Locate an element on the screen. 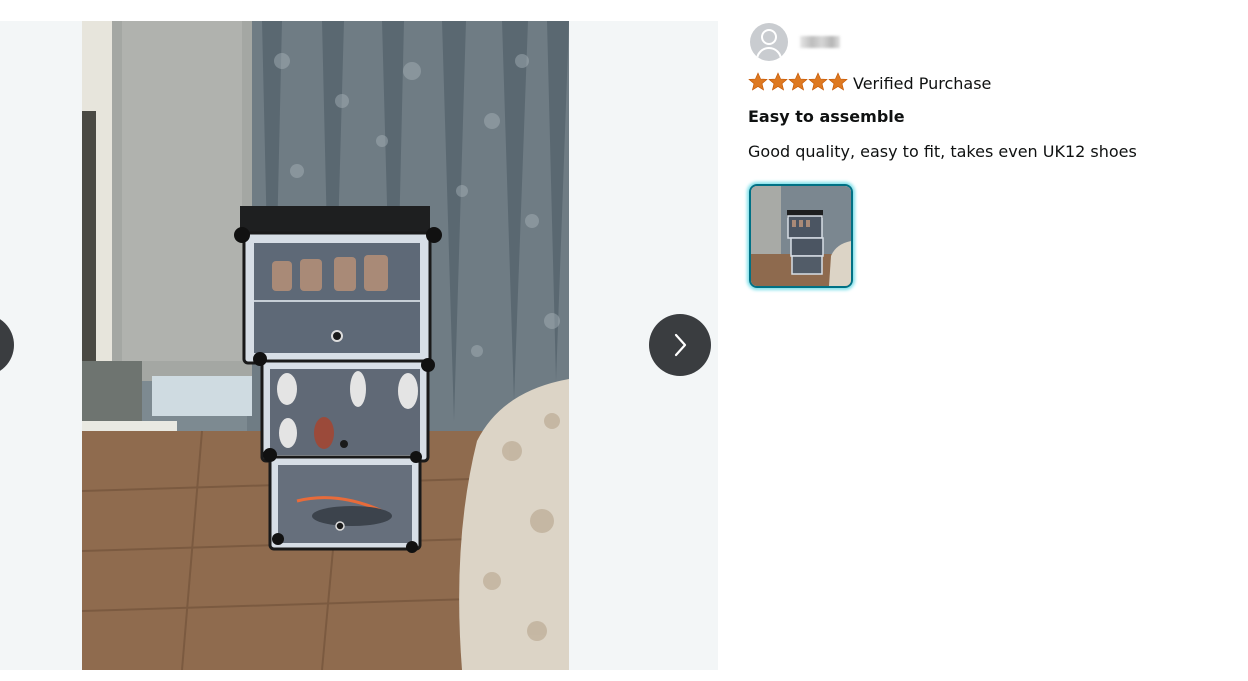  reviewer-name is located at coordinates (820, 42).